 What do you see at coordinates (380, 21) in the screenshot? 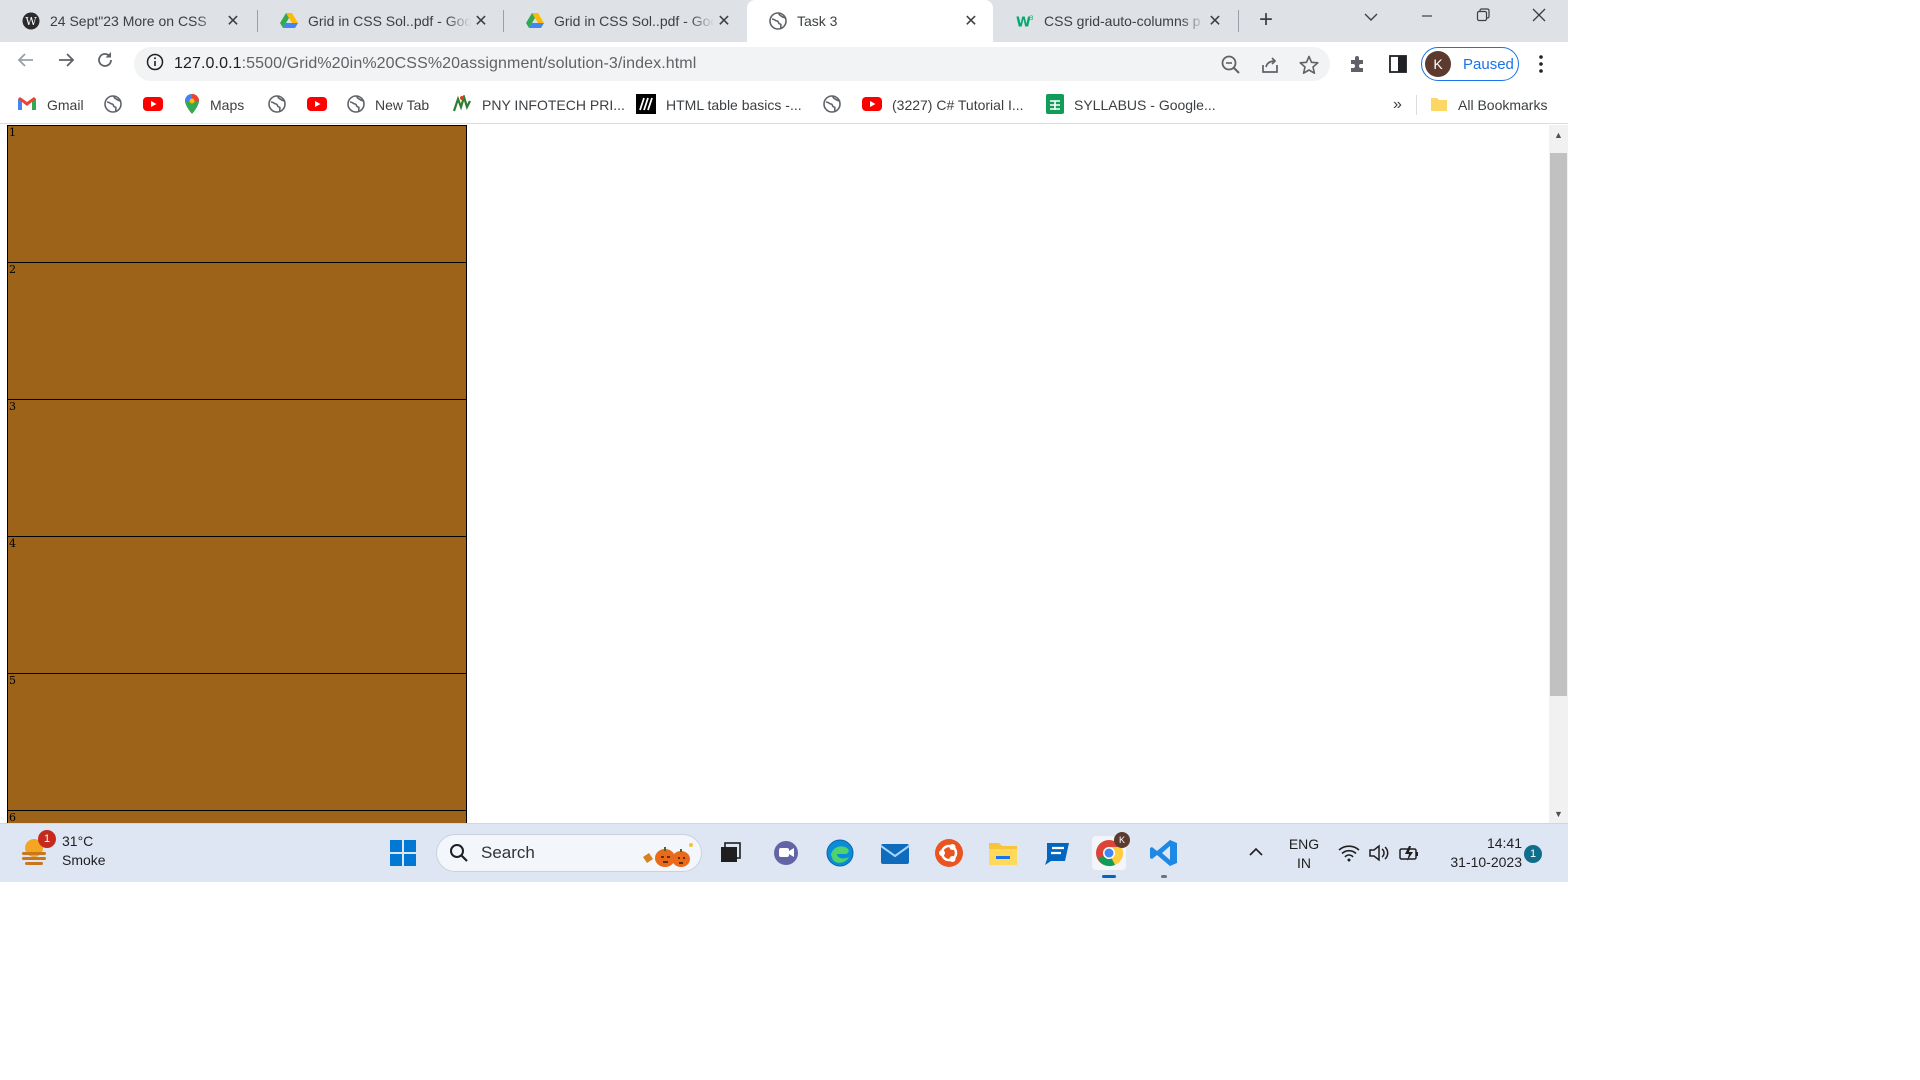
I see `tab-2: Grid in CSS Sol..pdf - Goo ✕` at bounding box center [380, 21].